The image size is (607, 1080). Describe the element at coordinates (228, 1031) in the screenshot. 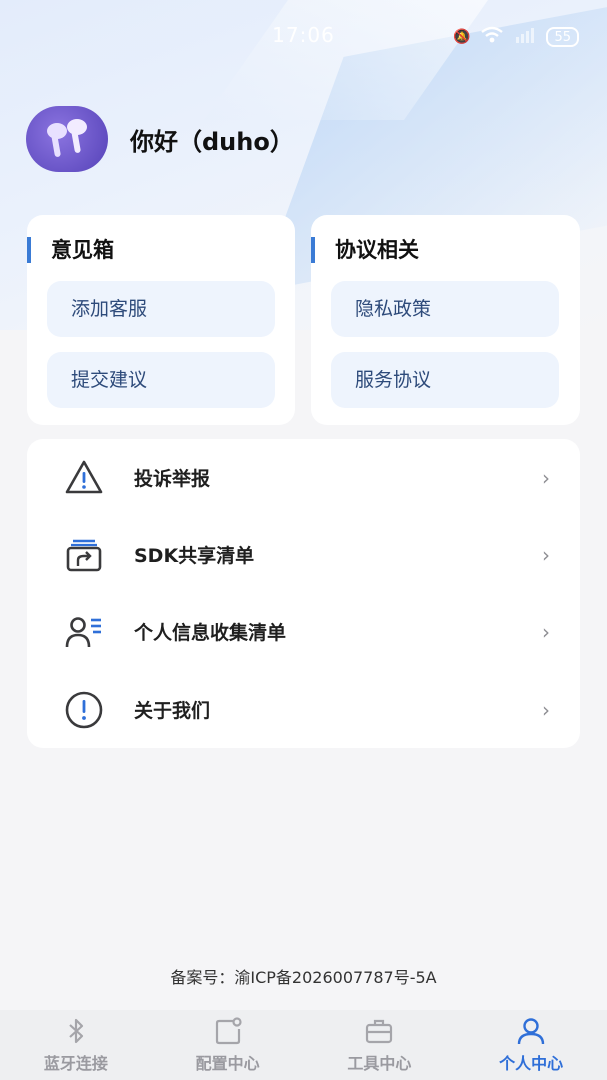

I see `config-icon` at that location.